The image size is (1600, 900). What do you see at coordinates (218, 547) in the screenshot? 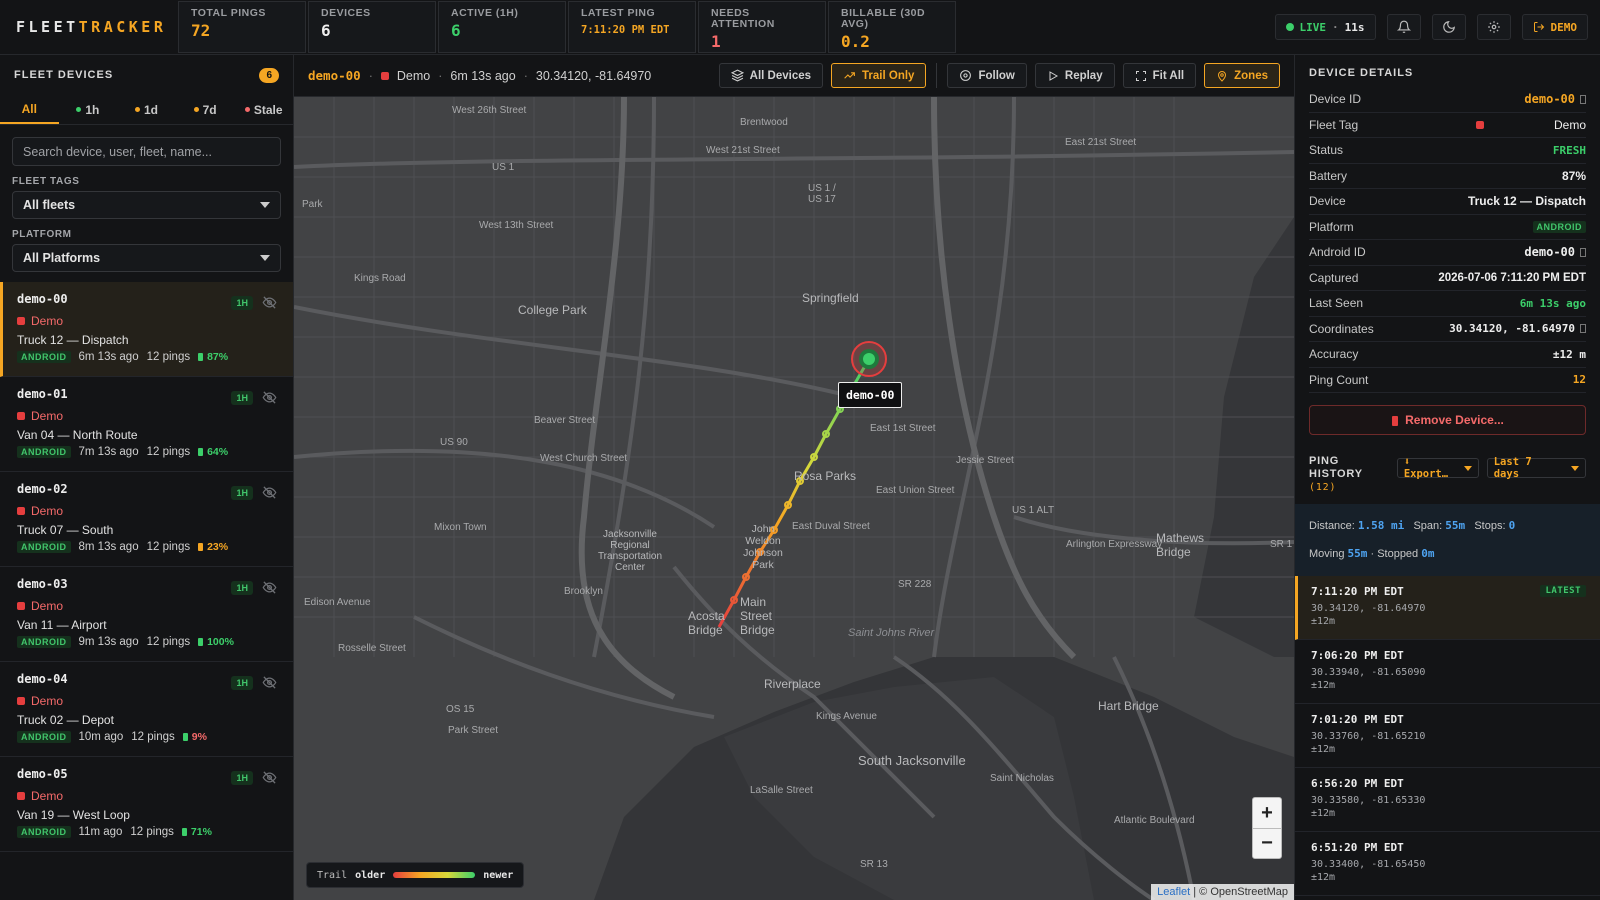
I see `device-battery: 23%` at bounding box center [218, 547].